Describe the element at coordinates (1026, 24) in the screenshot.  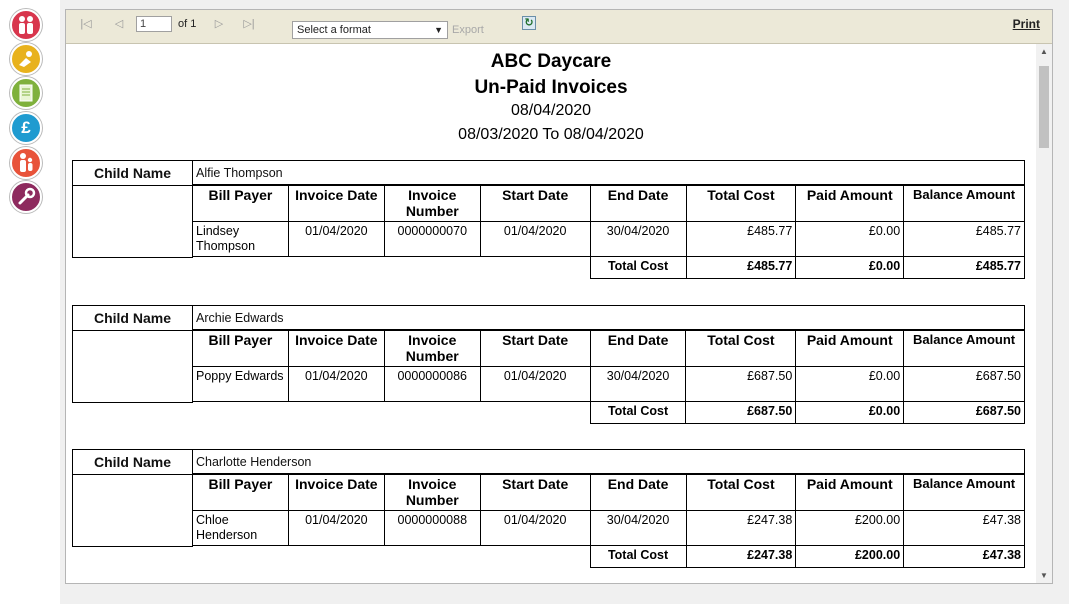
I see `print-link: Print` at that location.